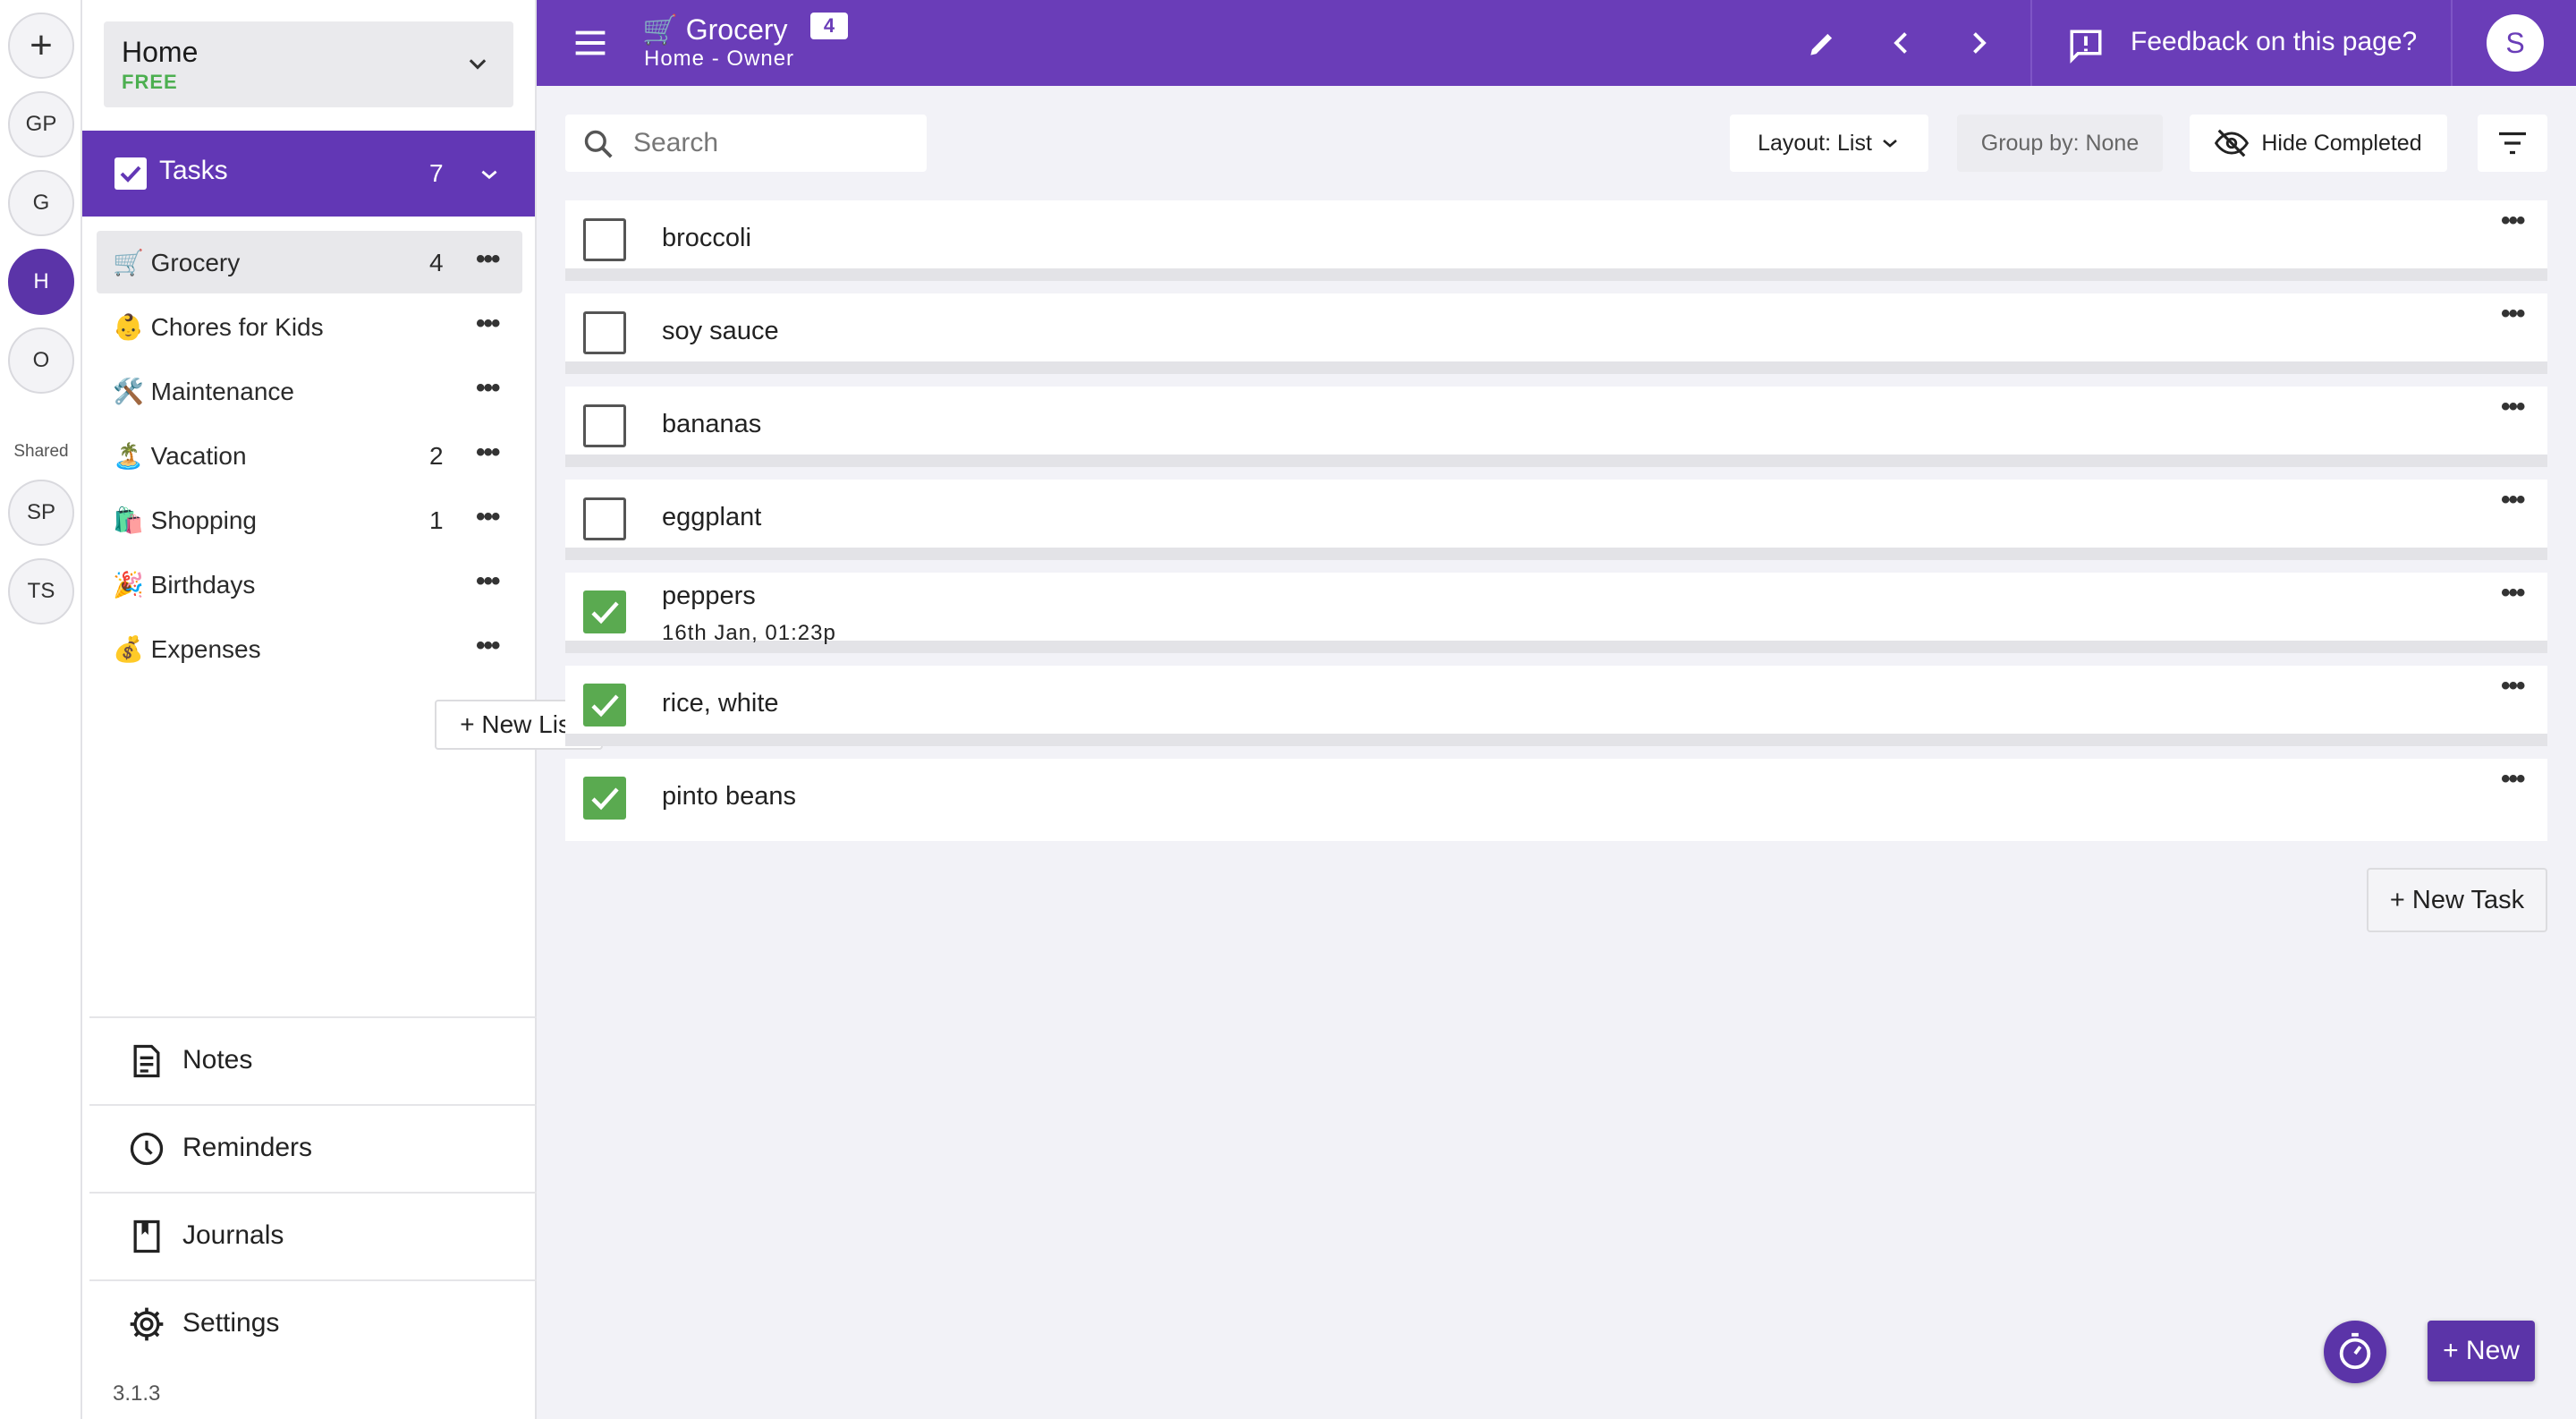 Image resolution: width=2576 pixels, height=1419 pixels. I want to click on feedback-link: Feedback on this page?, so click(2274, 42).